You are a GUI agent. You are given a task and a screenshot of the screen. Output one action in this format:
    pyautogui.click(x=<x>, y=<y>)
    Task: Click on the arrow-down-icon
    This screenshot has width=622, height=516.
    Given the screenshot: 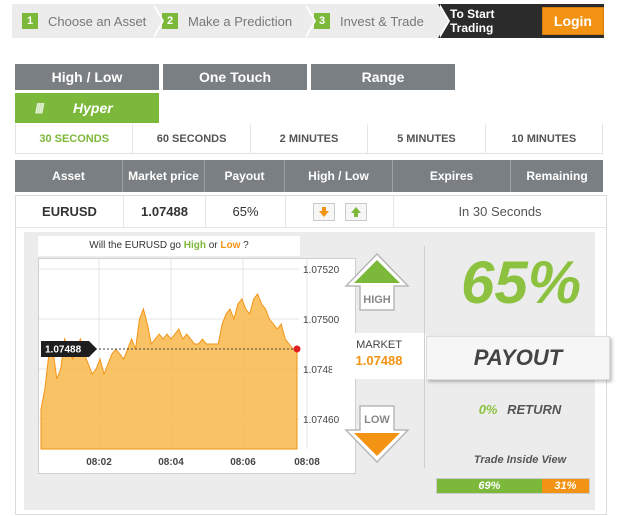 What is the action you would take?
    pyautogui.click(x=323, y=211)
    